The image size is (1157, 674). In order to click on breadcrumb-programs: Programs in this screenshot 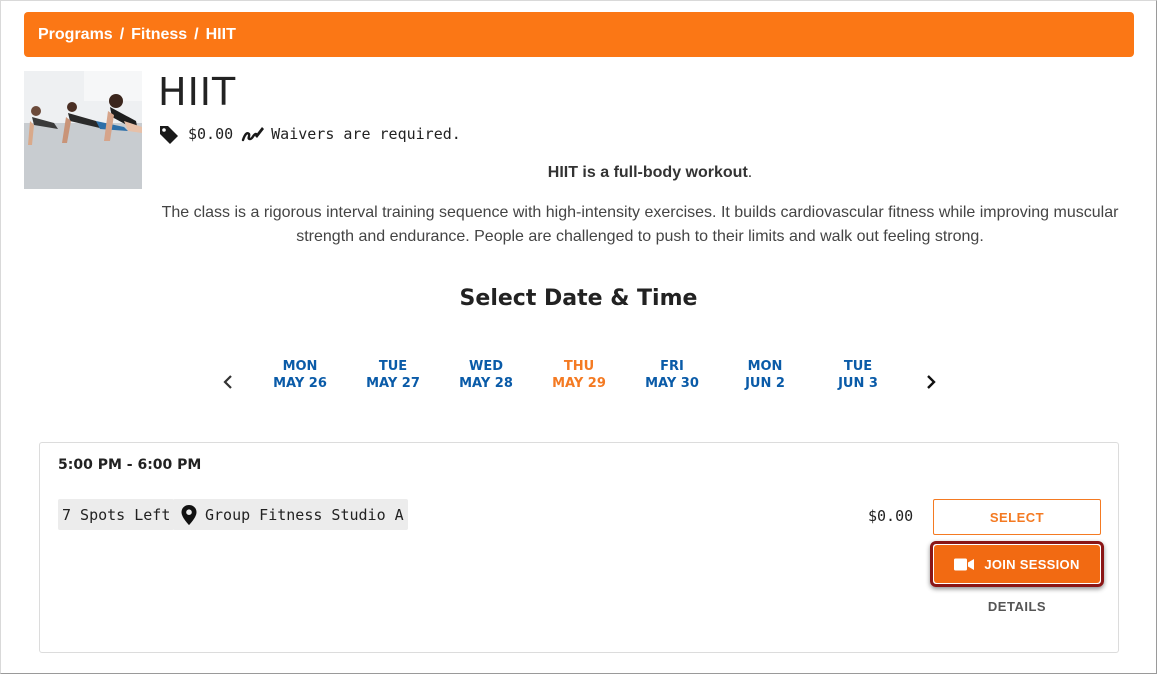, I will do `click(75, 35)`.